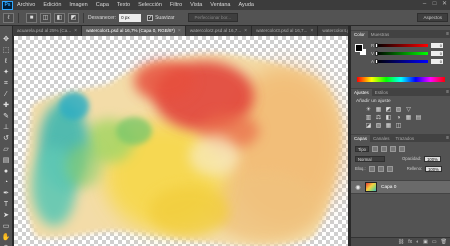  Describe the element at coordinates (220, 5) in the screenshot. I see `menu-window: Ventana` at that location.